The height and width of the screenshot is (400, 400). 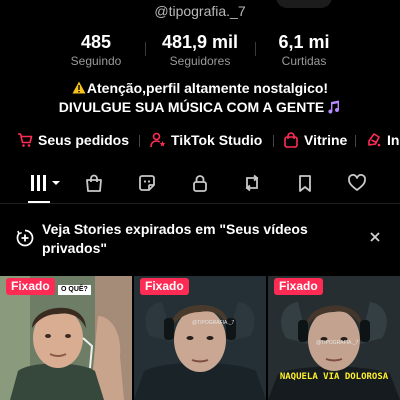 I want to click on warning-icon, so click(x=79, y=87).